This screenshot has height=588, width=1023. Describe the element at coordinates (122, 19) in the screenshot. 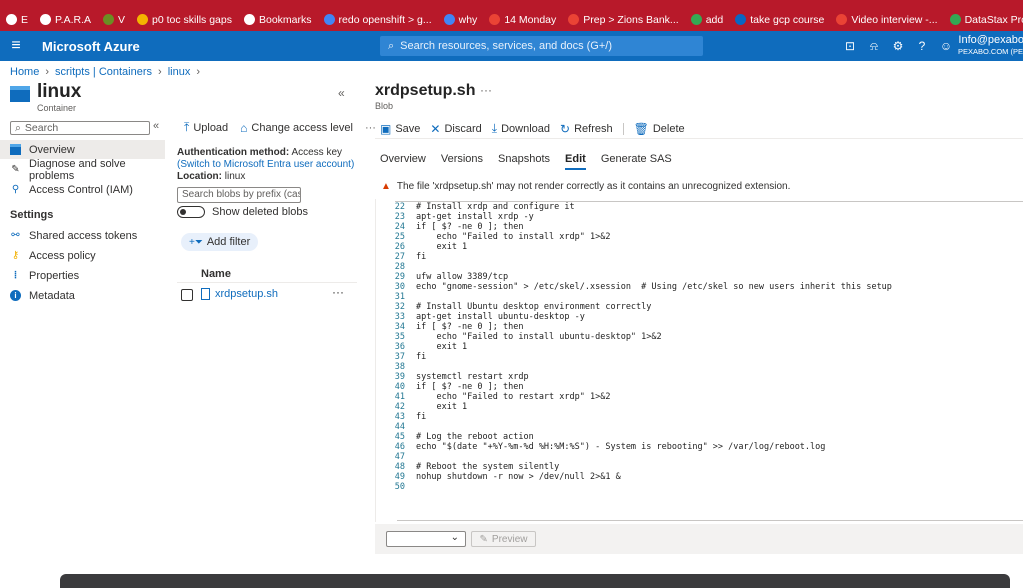

I see `bookmark-label: V` at that location.